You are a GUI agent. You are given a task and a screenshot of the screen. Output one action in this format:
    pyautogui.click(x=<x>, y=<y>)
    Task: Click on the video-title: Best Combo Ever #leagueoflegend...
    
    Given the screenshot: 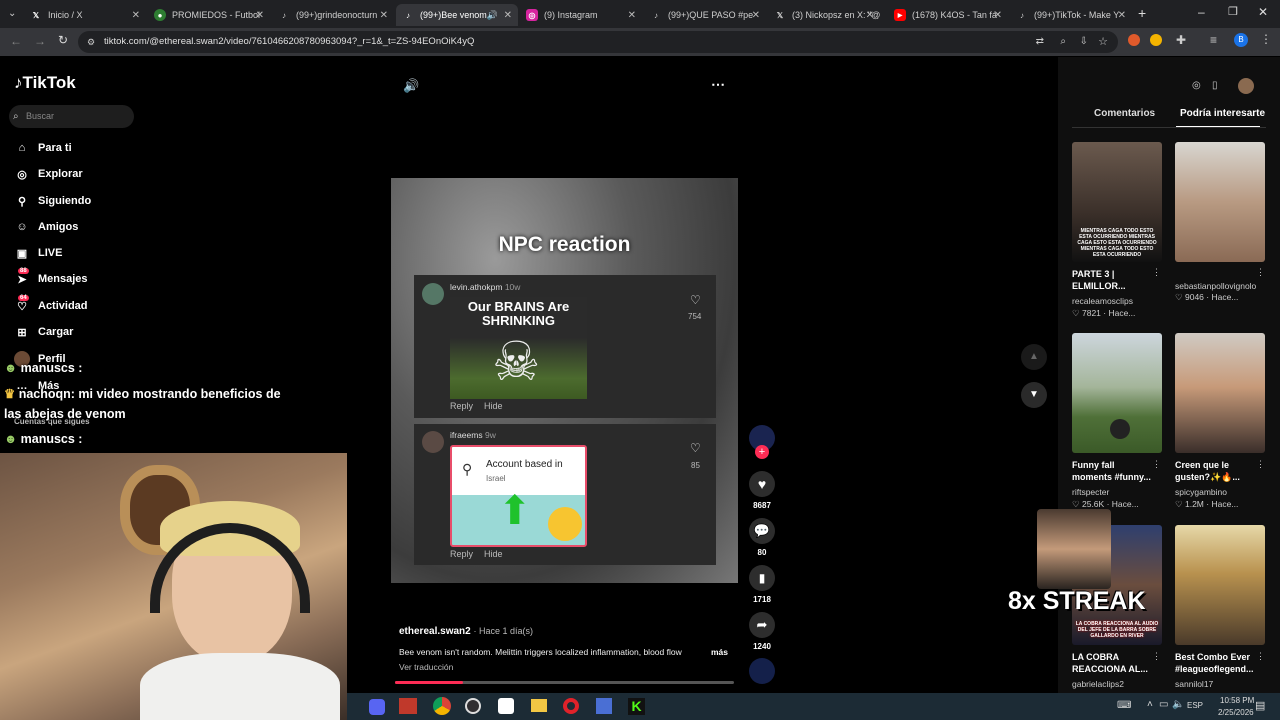 What is the action you would take?
    pyautogui.click(x=1215, y=663)
    